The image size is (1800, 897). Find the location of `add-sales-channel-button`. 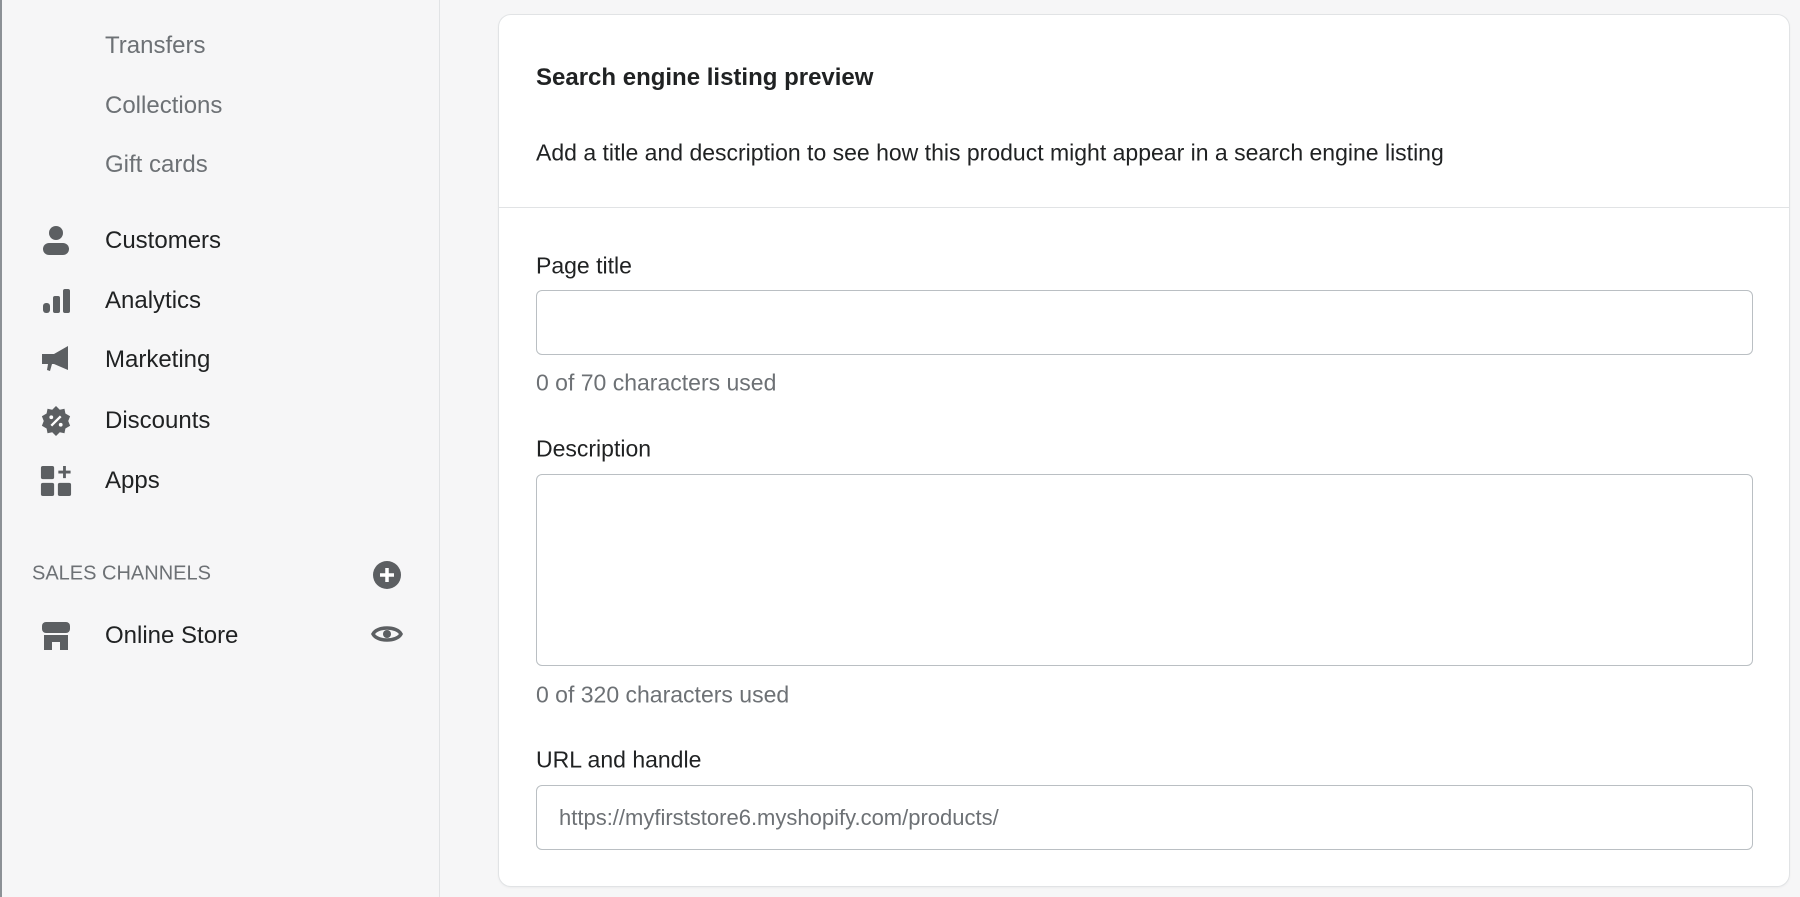

add-sales-channel-button is located at coordinates (387, 575).